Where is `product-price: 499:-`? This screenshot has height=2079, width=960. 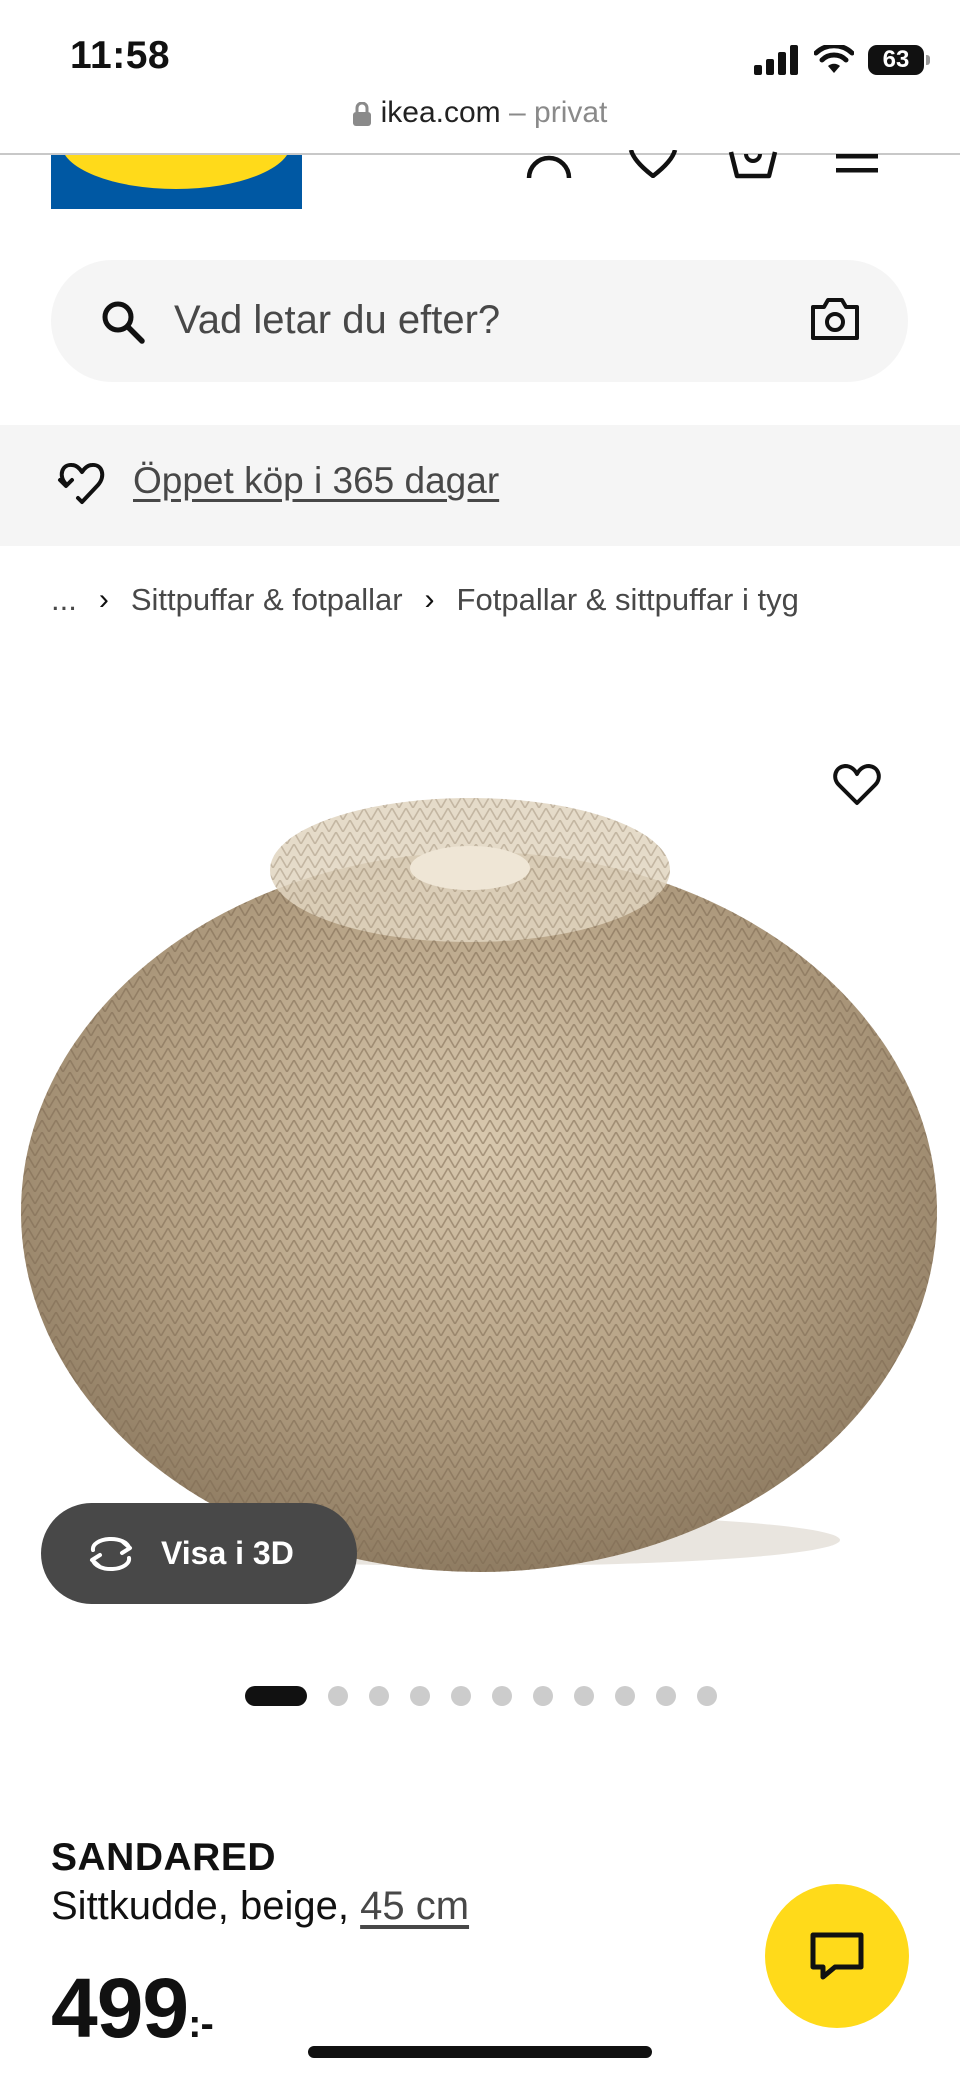
product-price: 499:- is located at coordinates (132, 2008).